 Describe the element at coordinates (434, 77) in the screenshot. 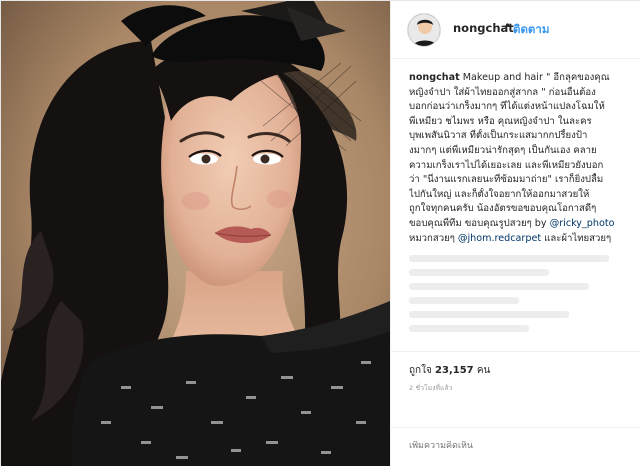

I see `caption-username: nongchat` at that location.